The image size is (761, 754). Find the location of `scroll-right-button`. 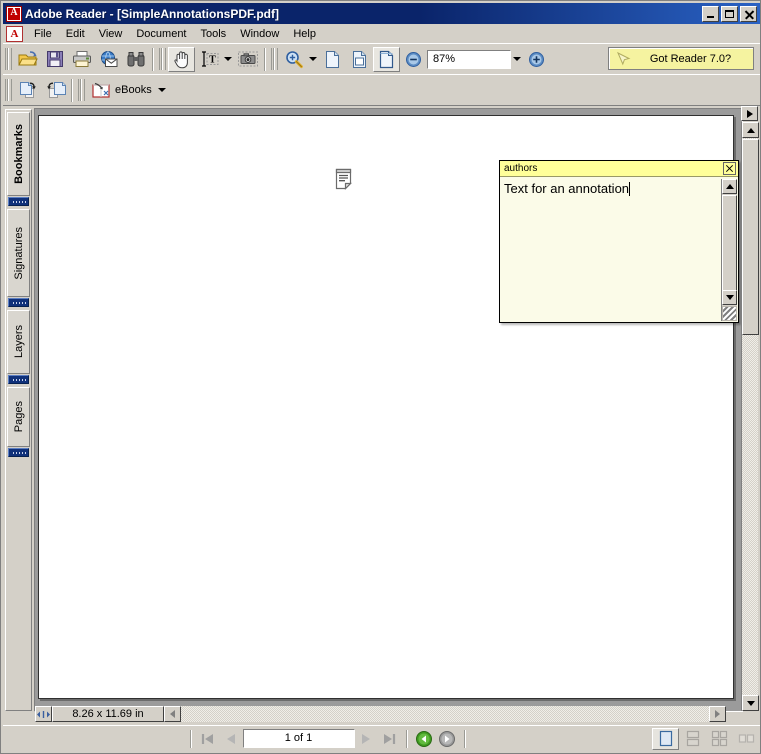

scroll-right-button is located at coordinates (717, 714).